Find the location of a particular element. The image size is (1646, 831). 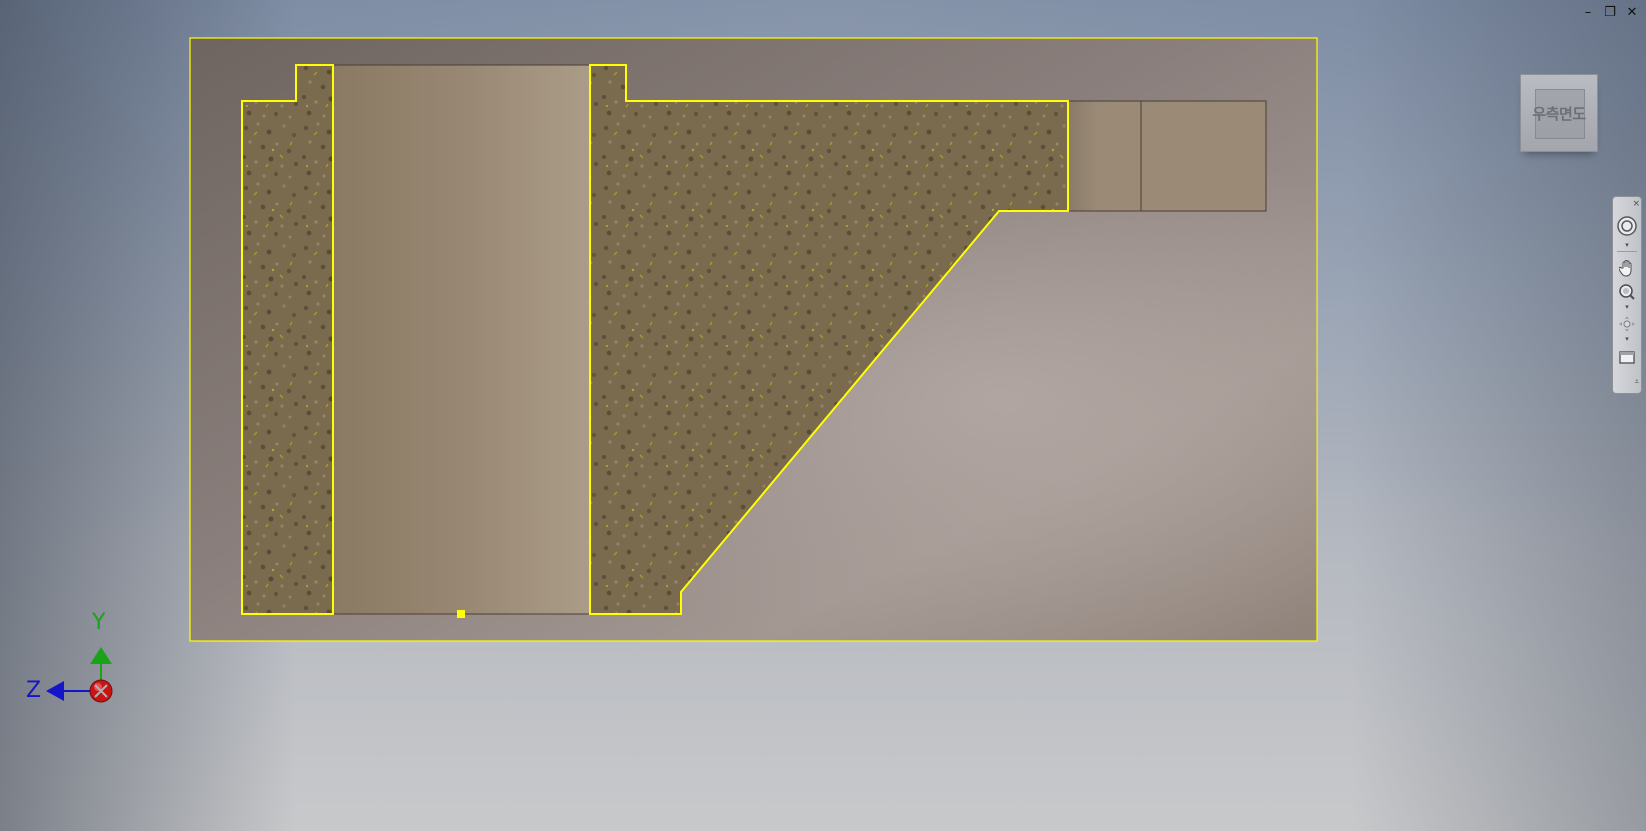

section-profile-left is located at coordinates (287, 339).